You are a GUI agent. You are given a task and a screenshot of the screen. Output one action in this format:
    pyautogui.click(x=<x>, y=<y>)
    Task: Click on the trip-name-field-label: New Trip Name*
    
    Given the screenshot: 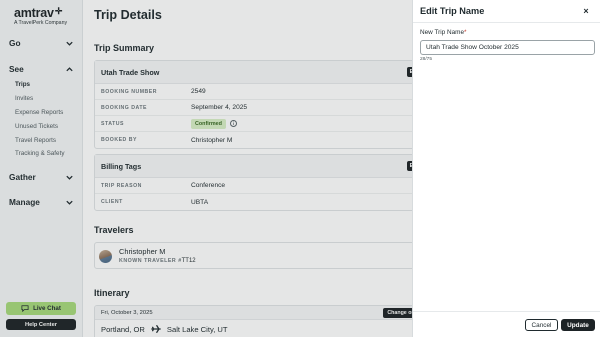 What is the action you would take?
    pyautogui.click(x=443, y=32)
    